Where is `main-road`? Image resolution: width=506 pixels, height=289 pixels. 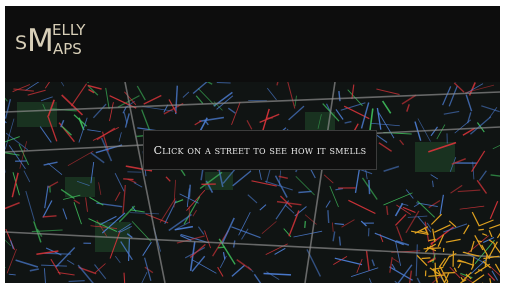 main-road is located at coordinates (252, 244).